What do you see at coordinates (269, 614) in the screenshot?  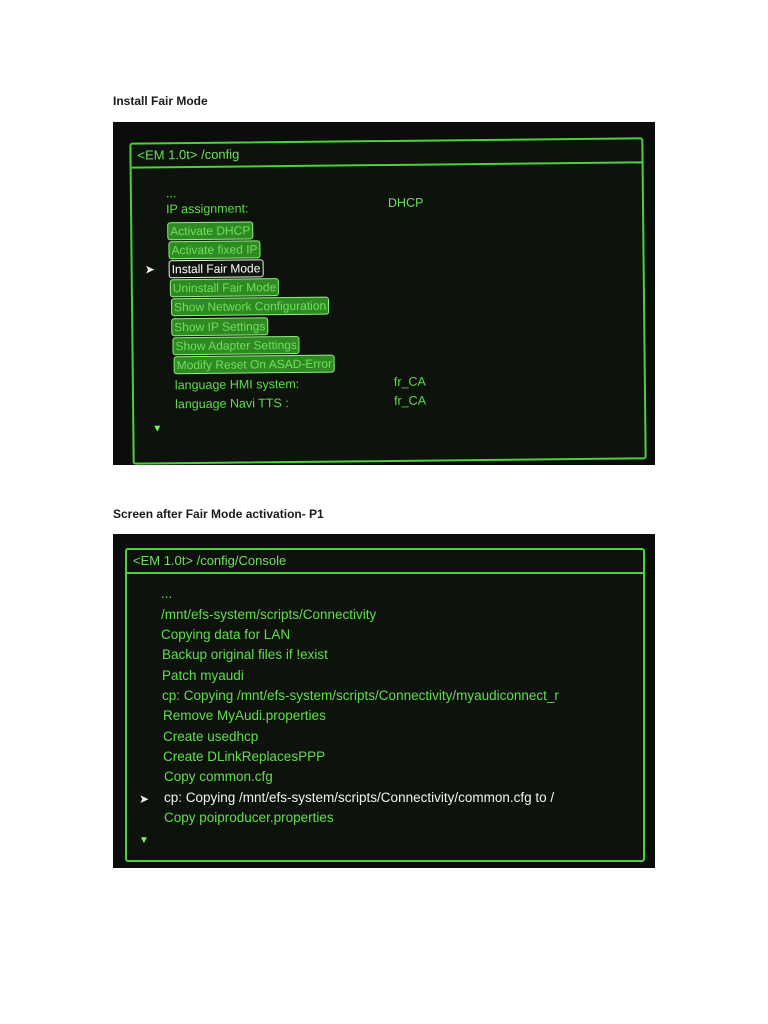 I see `console-line: /mnt/efs-system/scripts/Connectivity` at bounding box center [269, 614].